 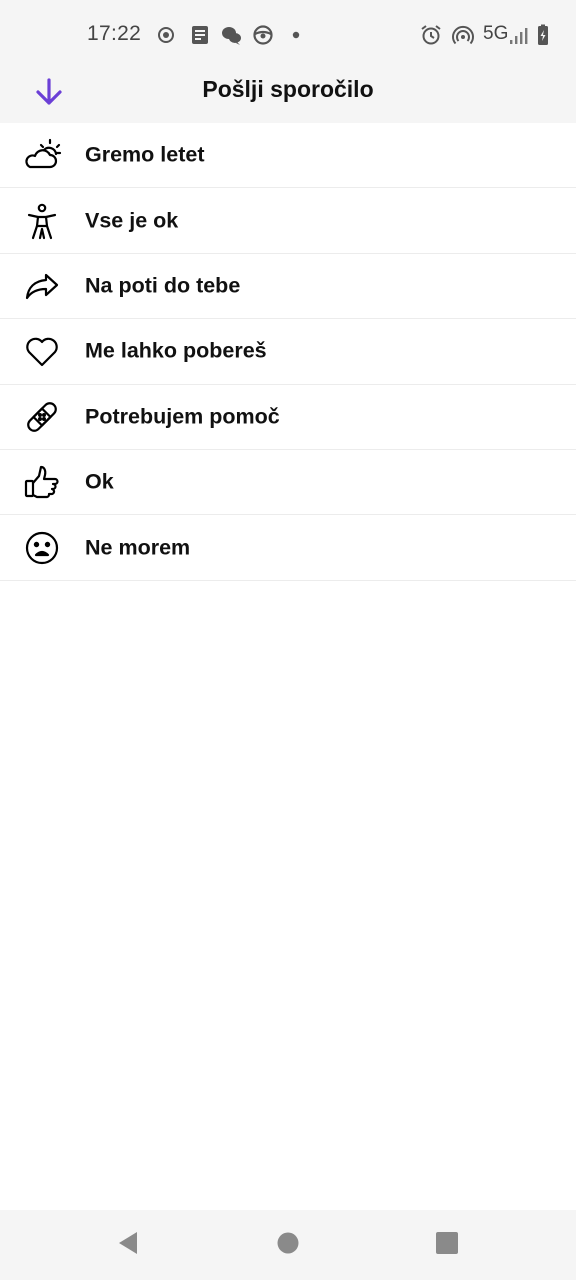 What do you see at coordinates (296, 35) in the screenshot?
I see `dot-icon` at bounding box center [296, 35].